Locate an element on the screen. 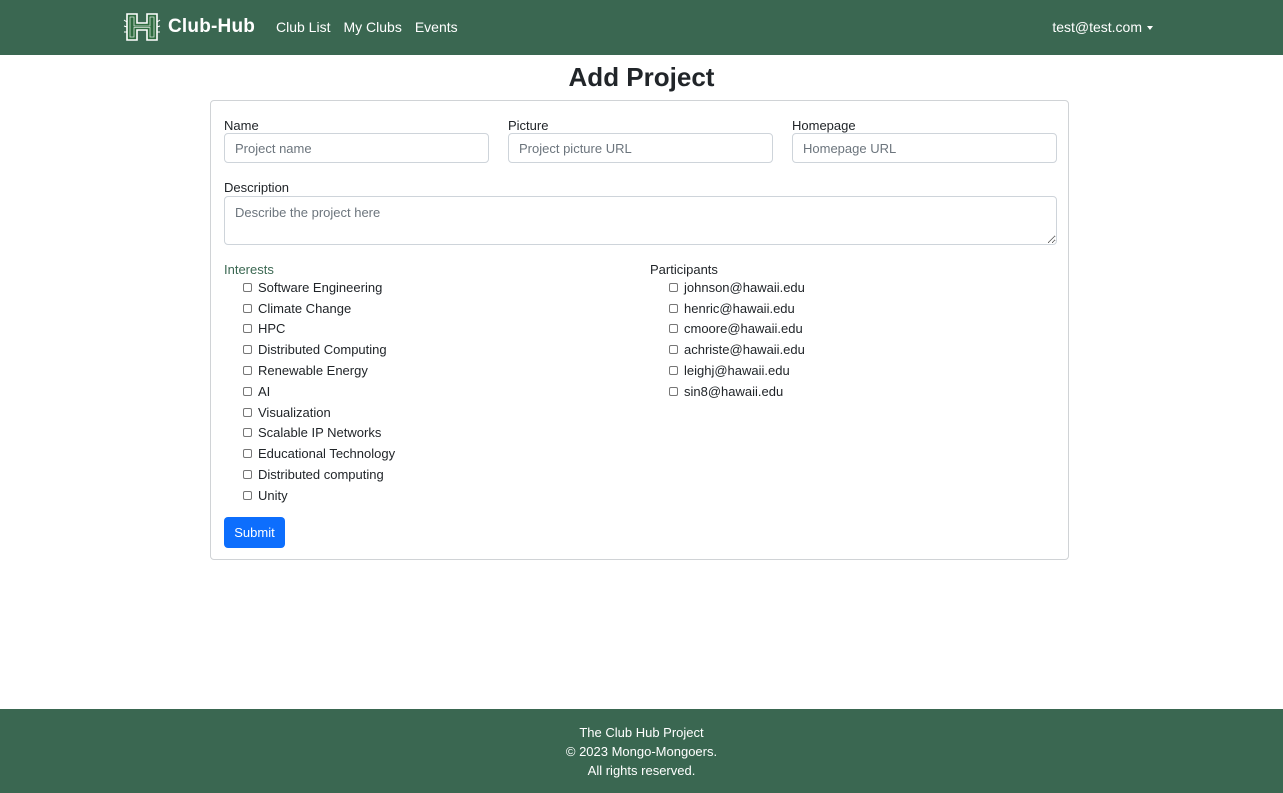  interest-option: Software Engineering is located at coordinates (319, 287).